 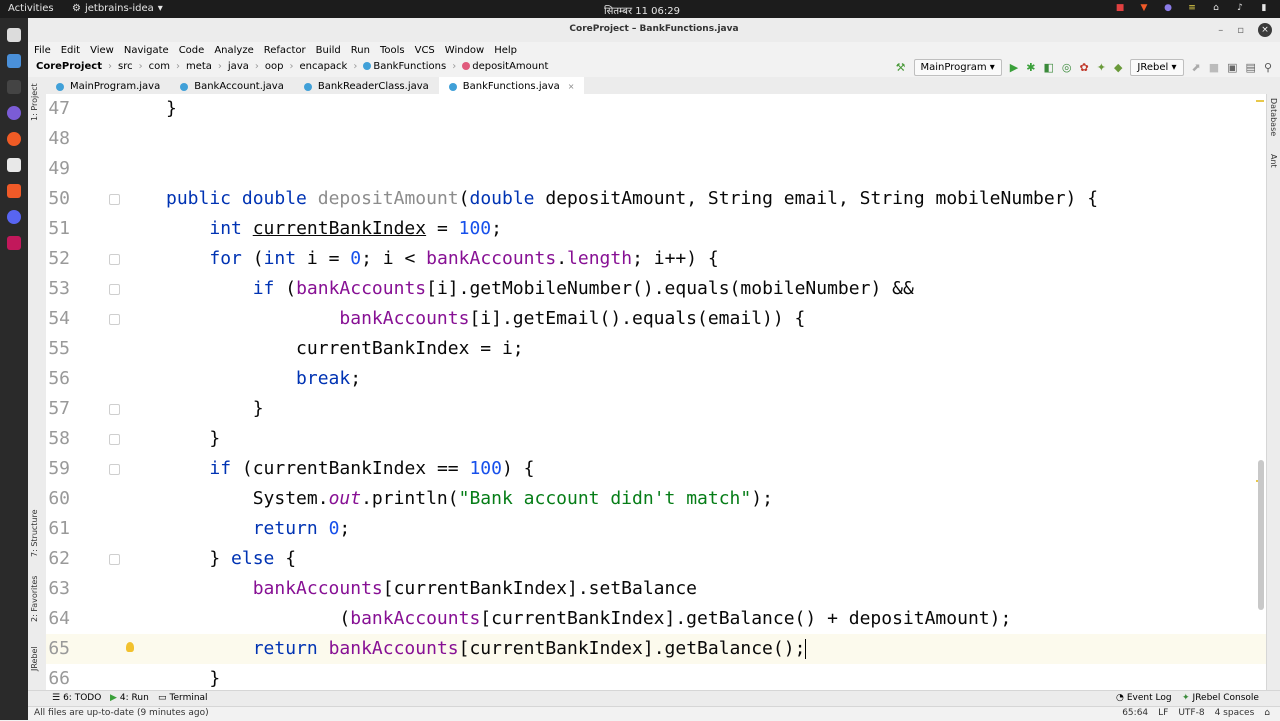 I want to click on coverage-icon: ◧, so click(x=1048, y=68).